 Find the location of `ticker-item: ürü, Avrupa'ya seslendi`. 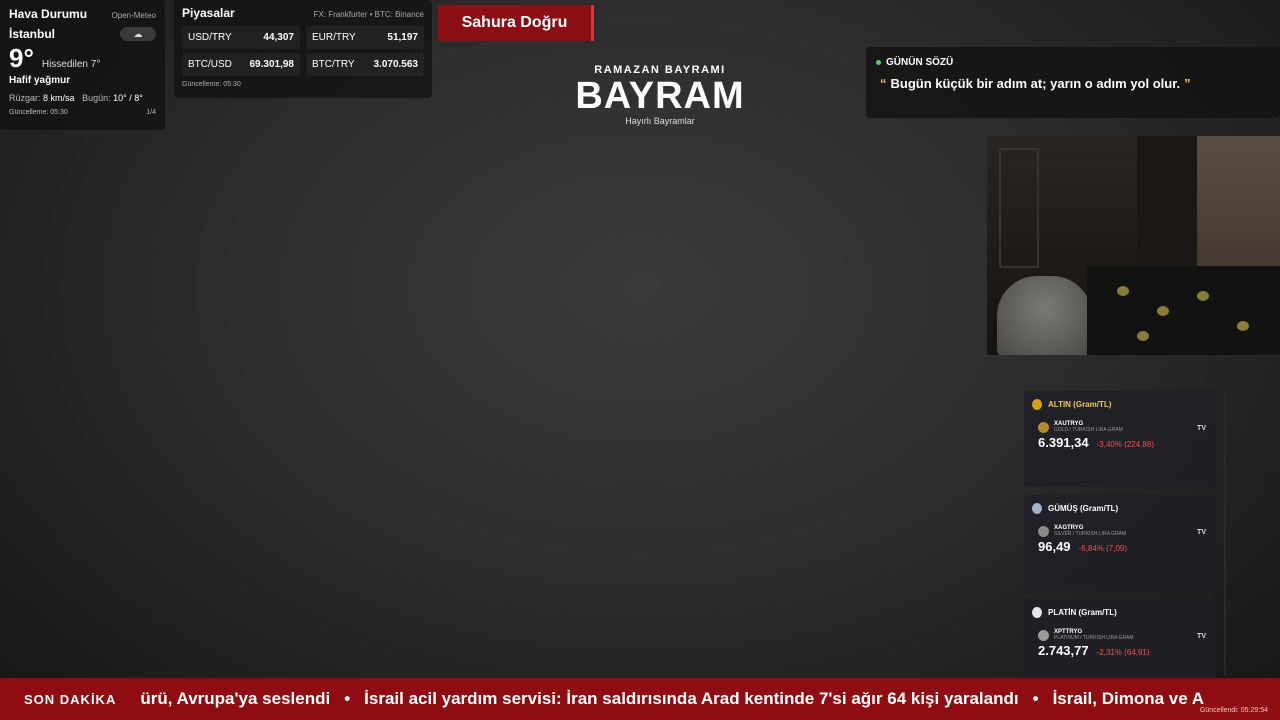

ticker-item: ürü, Avrupa'ya seslendi is located at coordinates (235, 698).